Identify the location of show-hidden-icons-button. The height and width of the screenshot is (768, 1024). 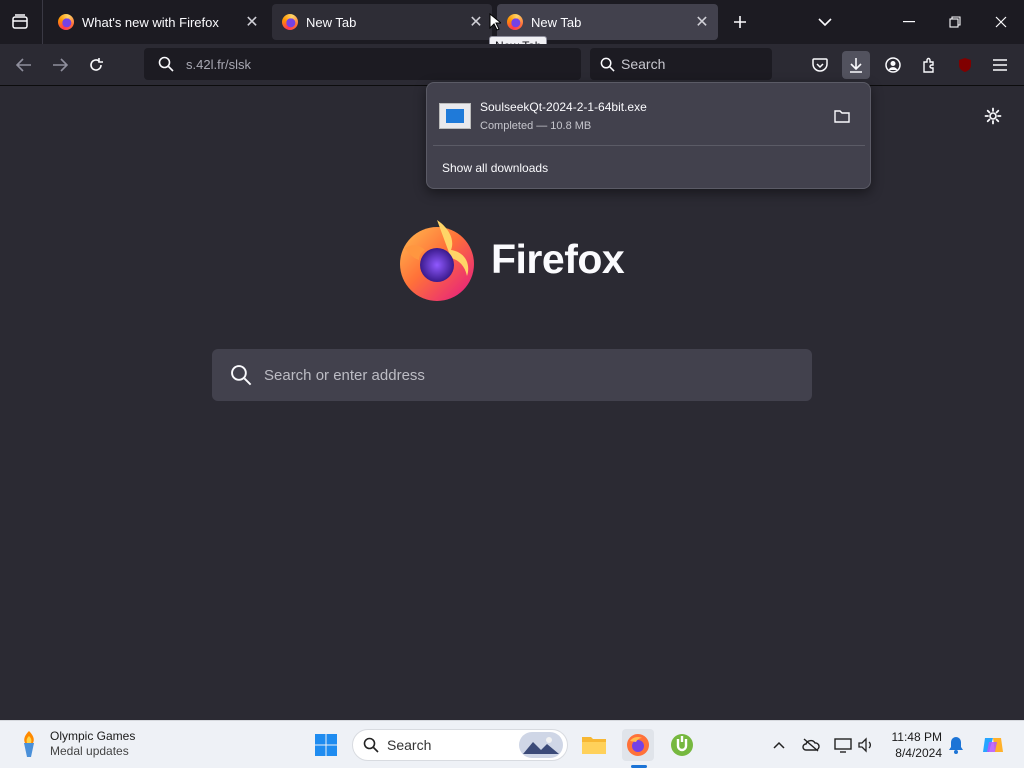
(779, 745).